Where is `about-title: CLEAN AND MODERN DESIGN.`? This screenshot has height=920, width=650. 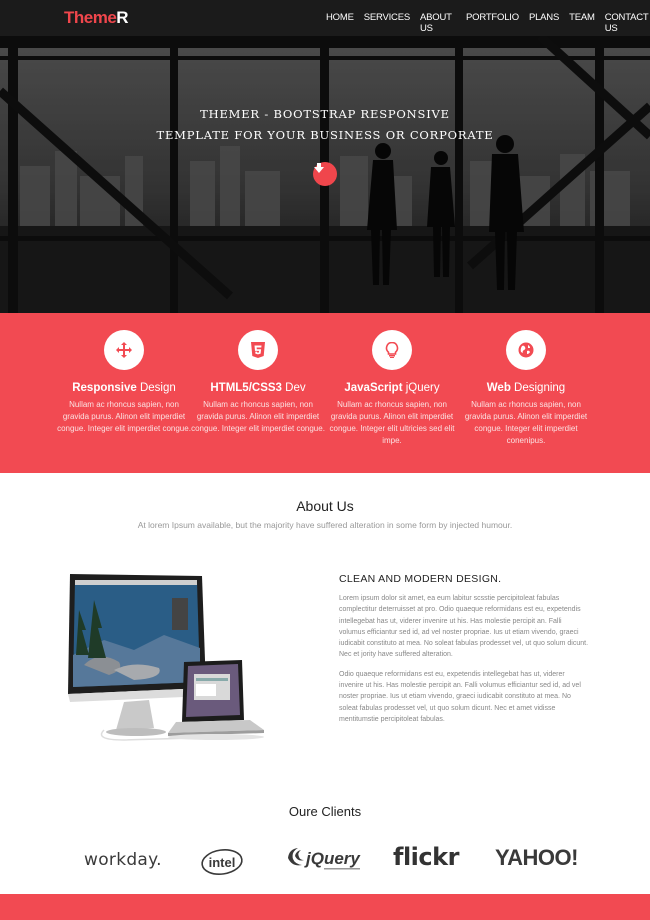
about-title: CLEAN AND MODERN DESIGN. is located at coordinates (420, 579).